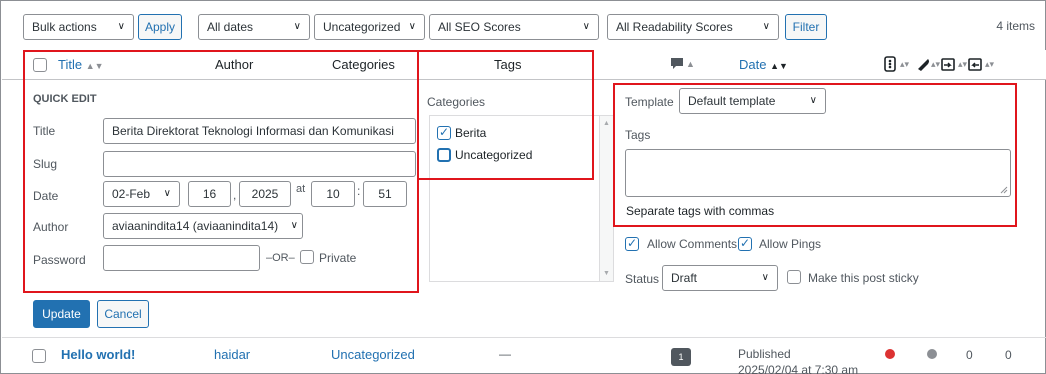  What do you see at coordinates (684, 278) in the screenshot?
I see `status-value: Draft` at bounding box center [684, 278].